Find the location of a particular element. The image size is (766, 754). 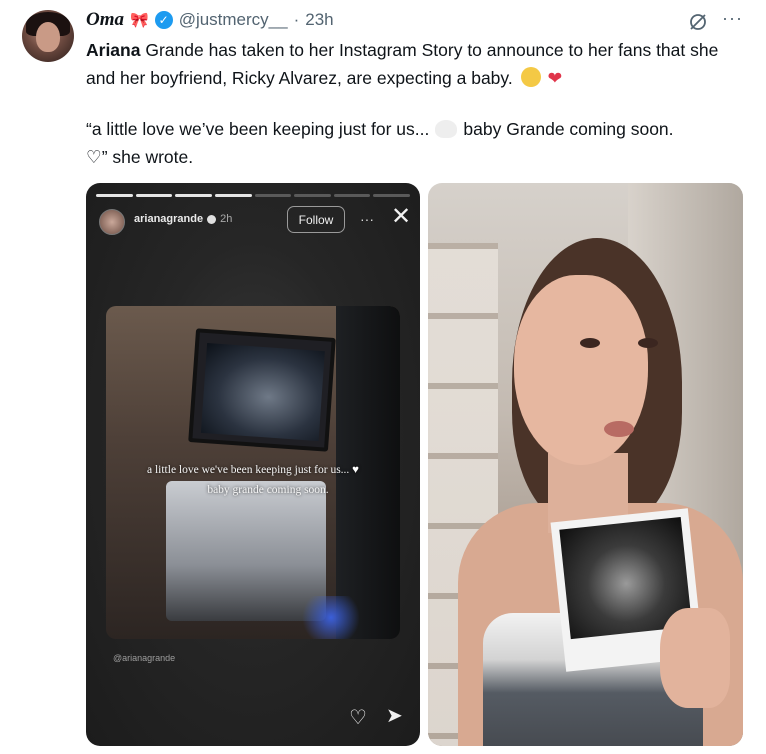

story-verified-icon is located at coordinates (212, 219).